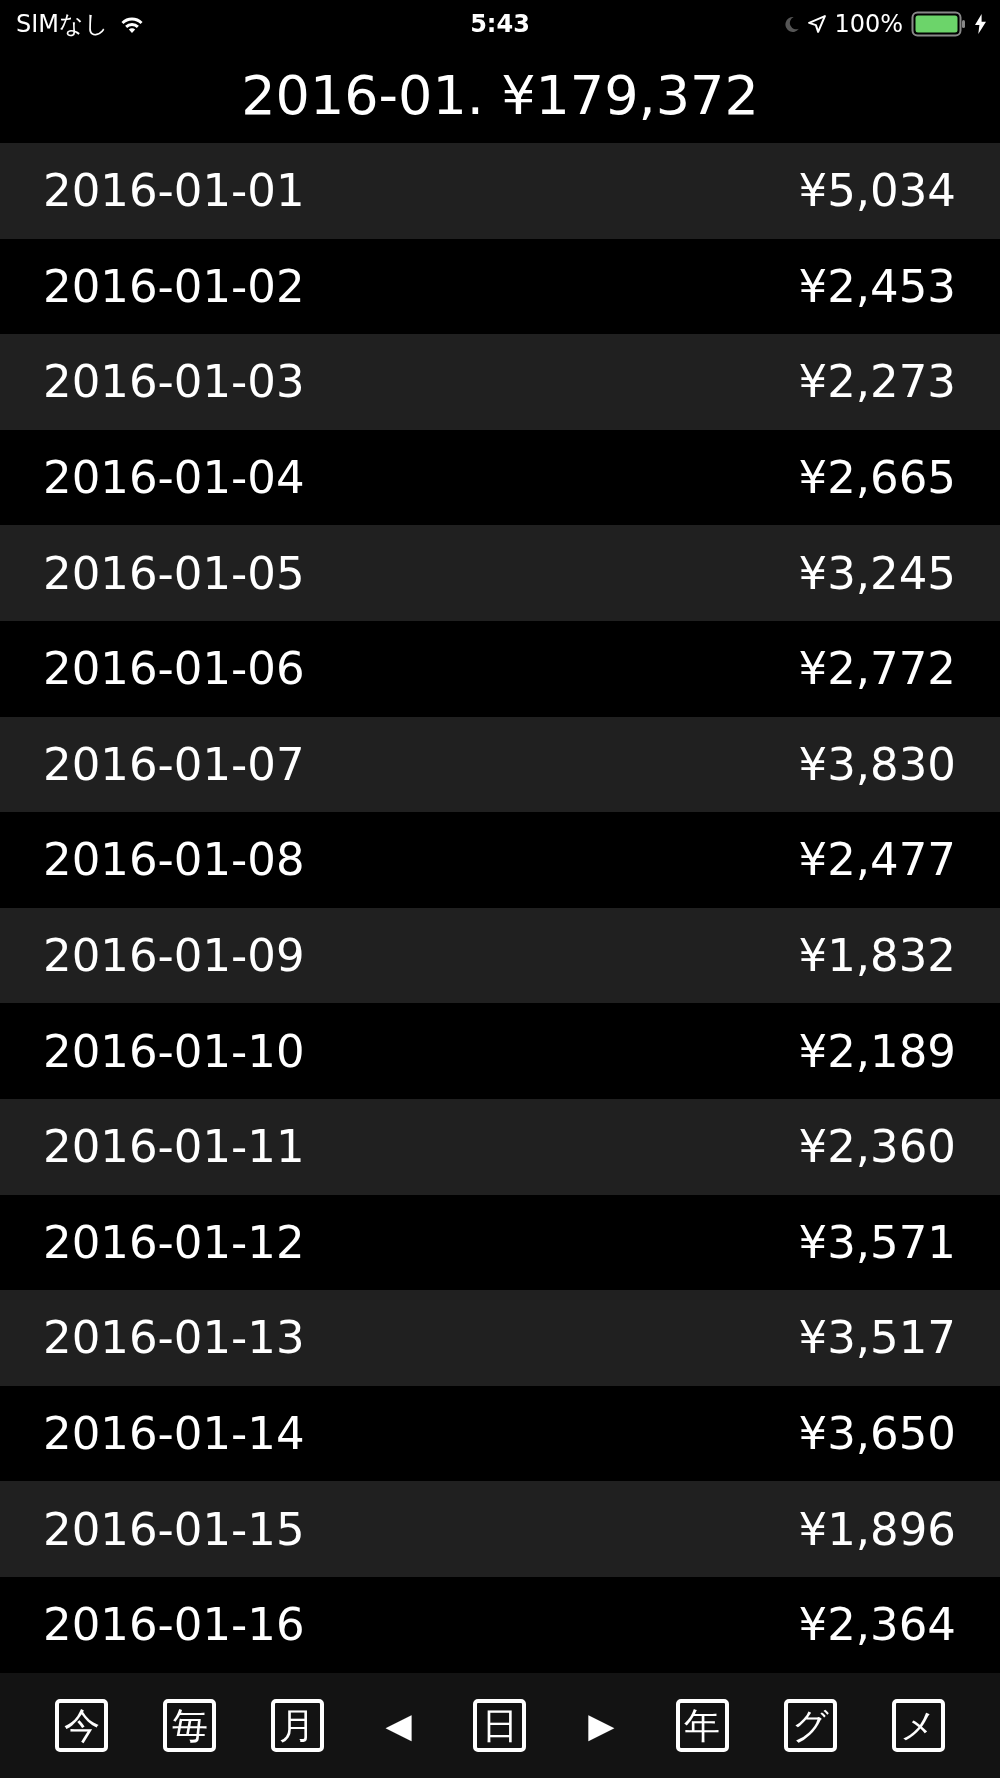 The image size is (1000, 1778). What do you see at coordinates (174, 1433) in the screenshot?
I see `date-label: 2016-01-14` at bounding box center [174, 1433].